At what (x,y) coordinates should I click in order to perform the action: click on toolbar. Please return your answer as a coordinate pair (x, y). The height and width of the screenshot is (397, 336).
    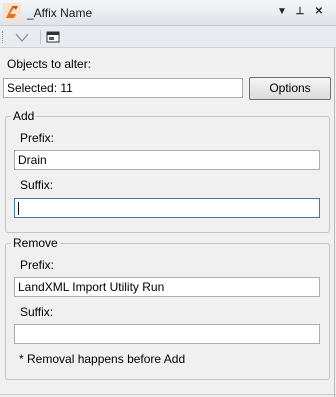
    Looking at the image, I should click on (168, 37).